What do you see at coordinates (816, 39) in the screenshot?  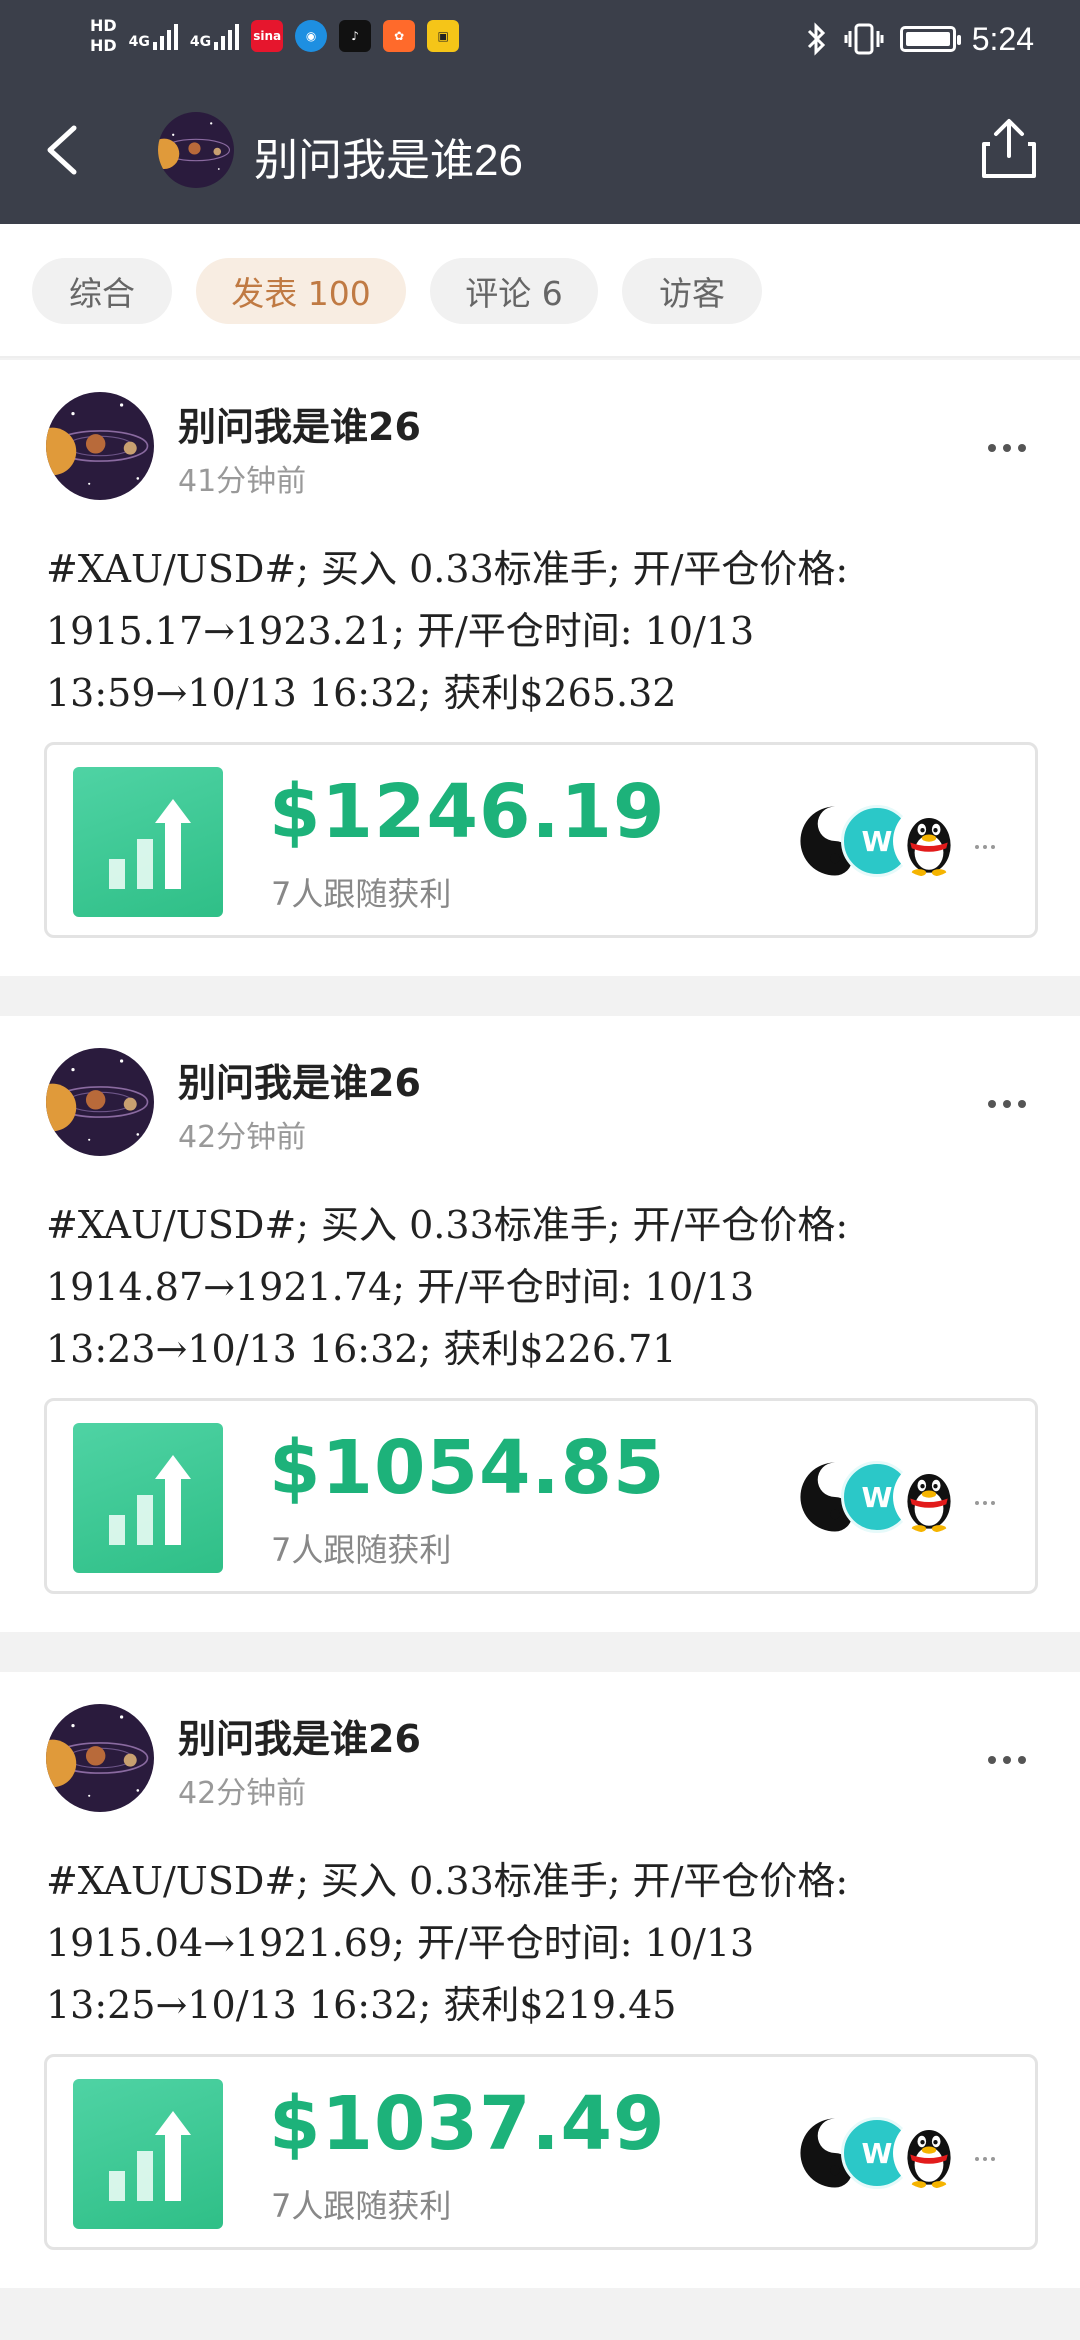 I see `bluetooth-icon` at bounding box center [816, 39].